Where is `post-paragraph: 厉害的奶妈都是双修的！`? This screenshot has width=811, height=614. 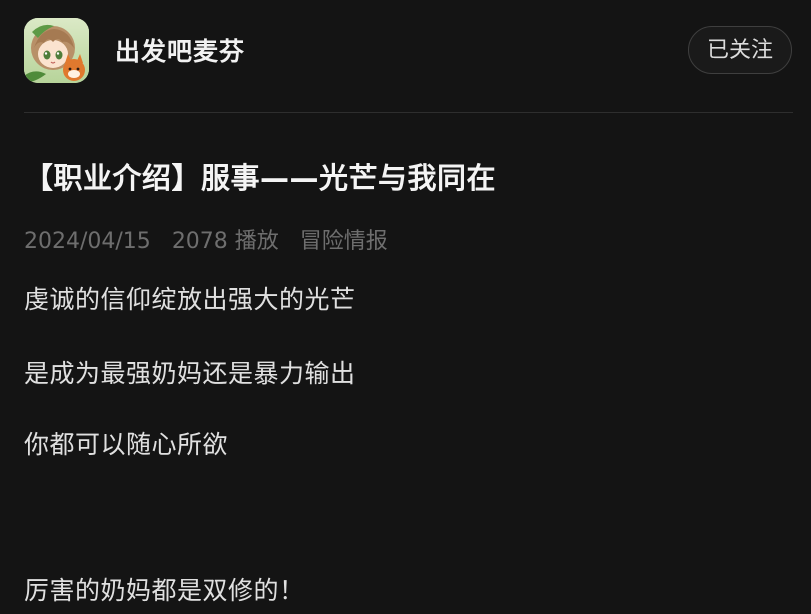 post-paragraph: 厉害的奶妈都是双修的！ is located at coordinates (164, 590).